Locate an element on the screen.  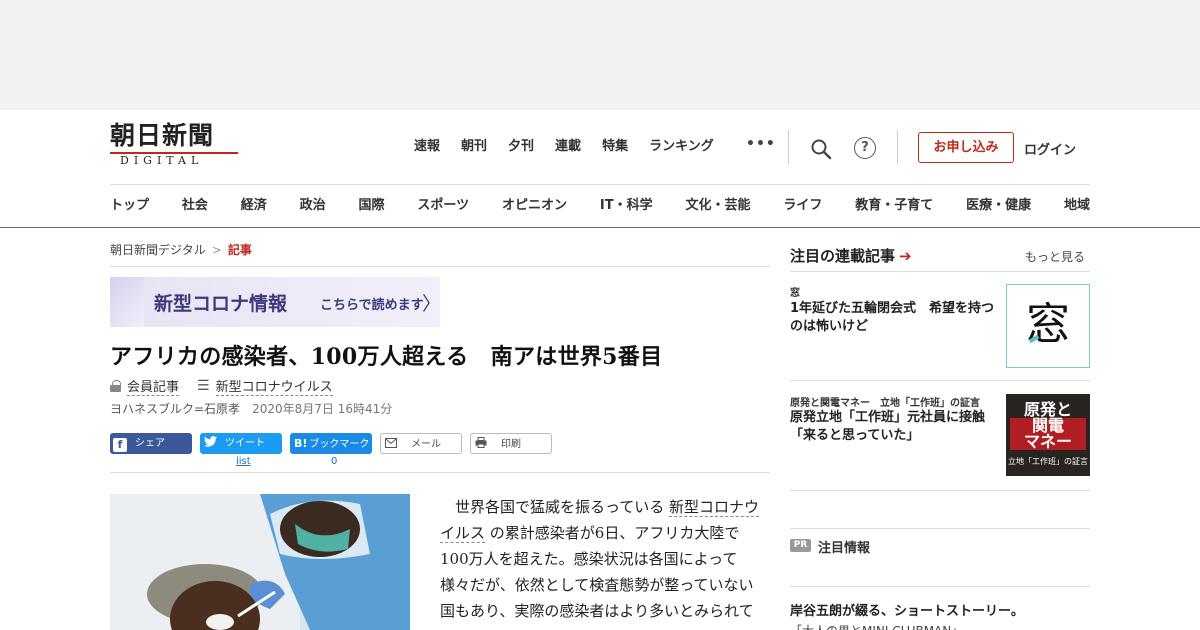
article-tags: 会員記事 ☰ 新型コロナウイルス is located at coordinates (221, 386).